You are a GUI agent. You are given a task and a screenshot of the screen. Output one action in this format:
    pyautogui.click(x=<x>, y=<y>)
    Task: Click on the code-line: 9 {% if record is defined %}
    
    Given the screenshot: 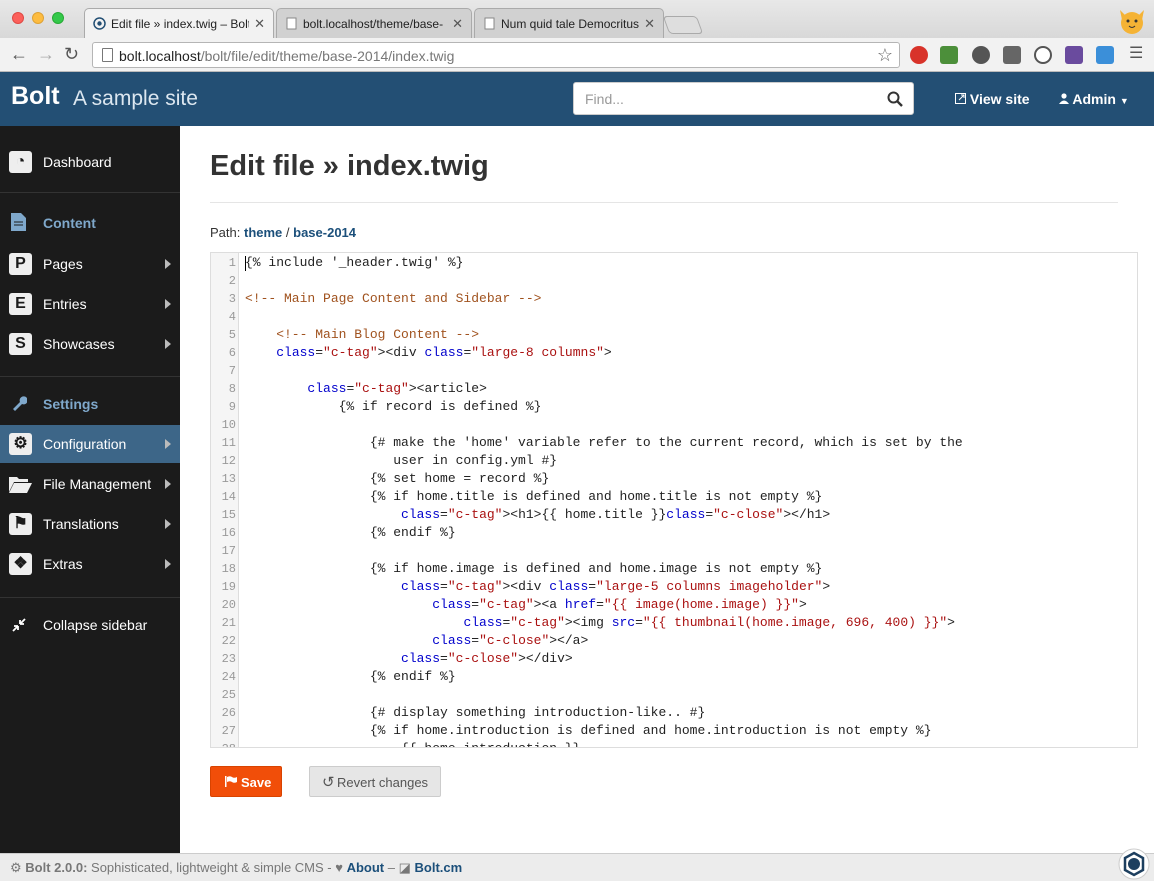 What is the action you would take?
    pyautogui.click(x=674, y=407)
    